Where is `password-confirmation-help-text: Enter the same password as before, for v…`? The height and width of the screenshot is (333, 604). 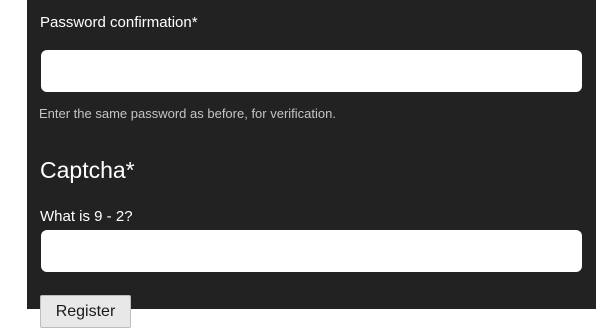 password-confirmation-help-text: Enter the same password as before, for v… is located at coordinates (187, 113).